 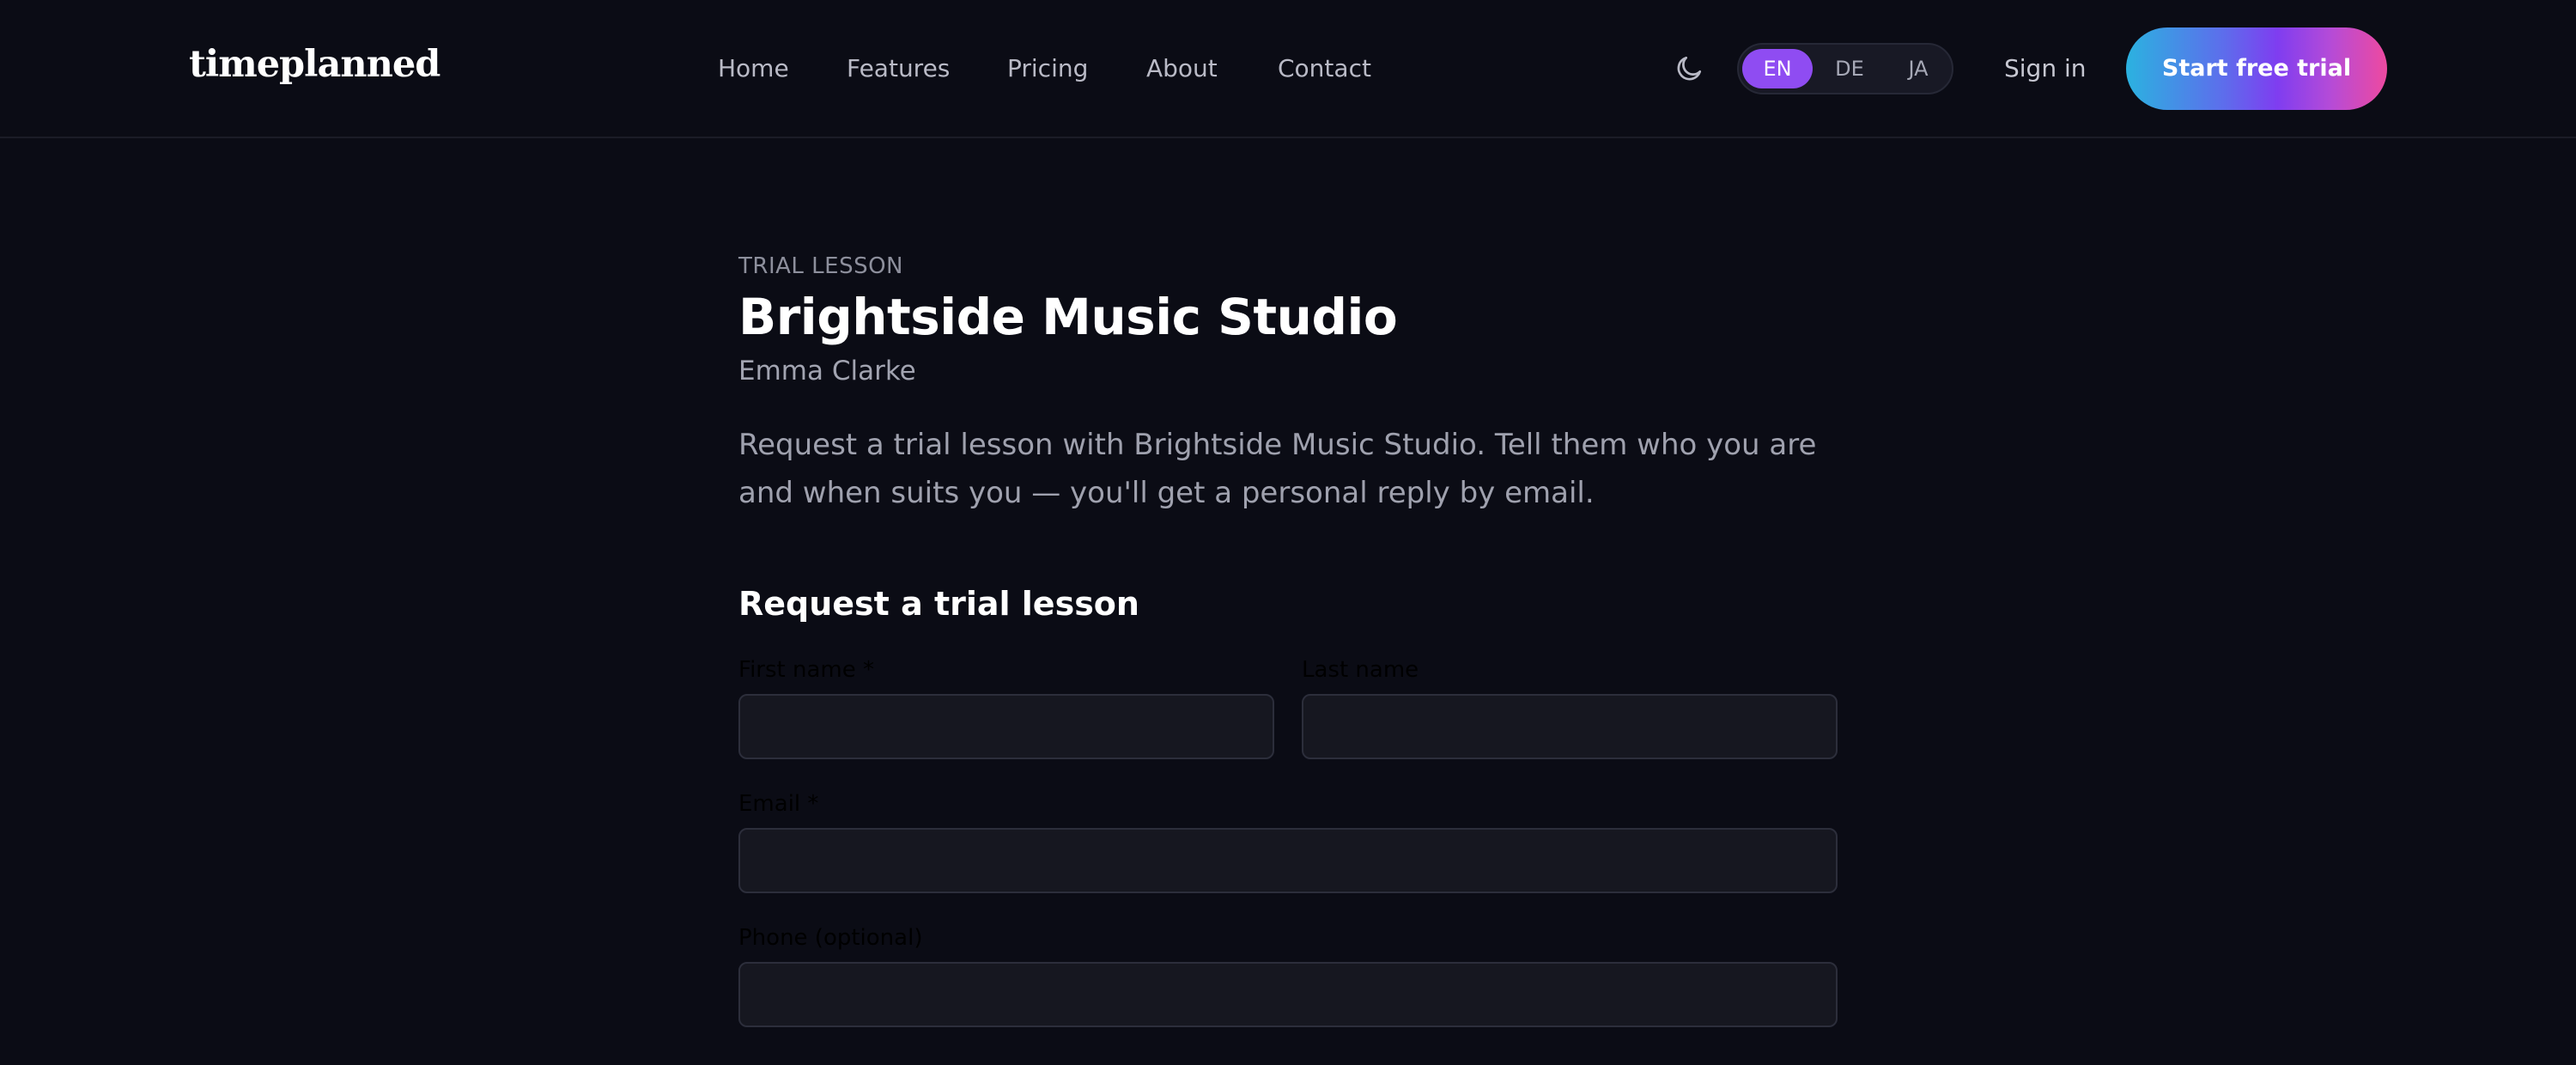 What do you see at coordinates (1068, 317) in the screenshot?
I see `page-title: Brightside Music Studio` at bounding box center [1068, 317].